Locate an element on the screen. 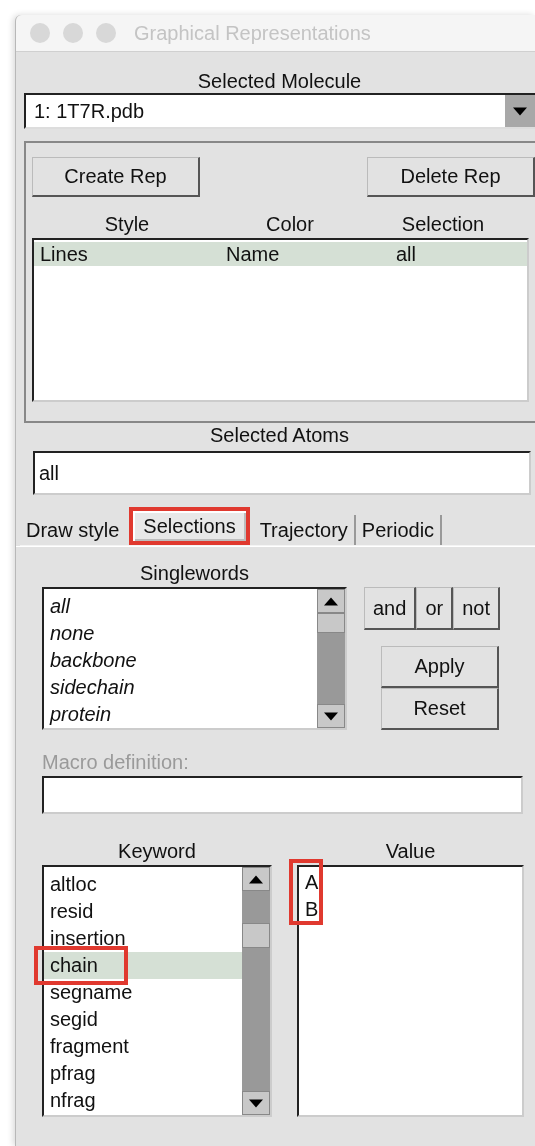  field-label: Macro definition: is located at coordinates (116, 762).